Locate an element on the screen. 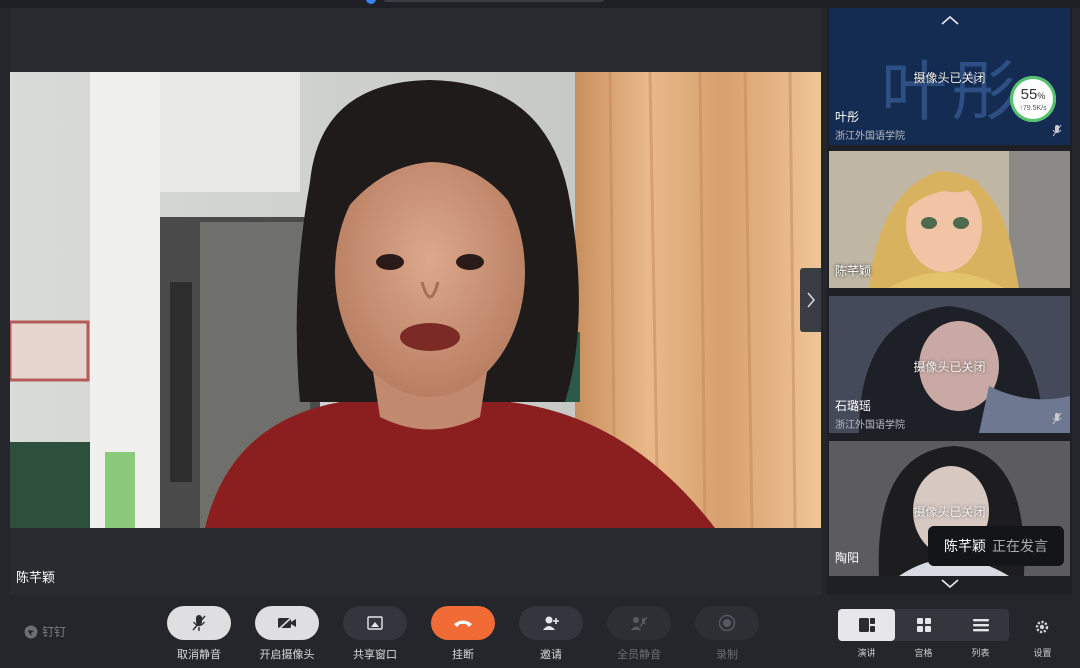  speaker-view-button is located at coordinates (866, 625).